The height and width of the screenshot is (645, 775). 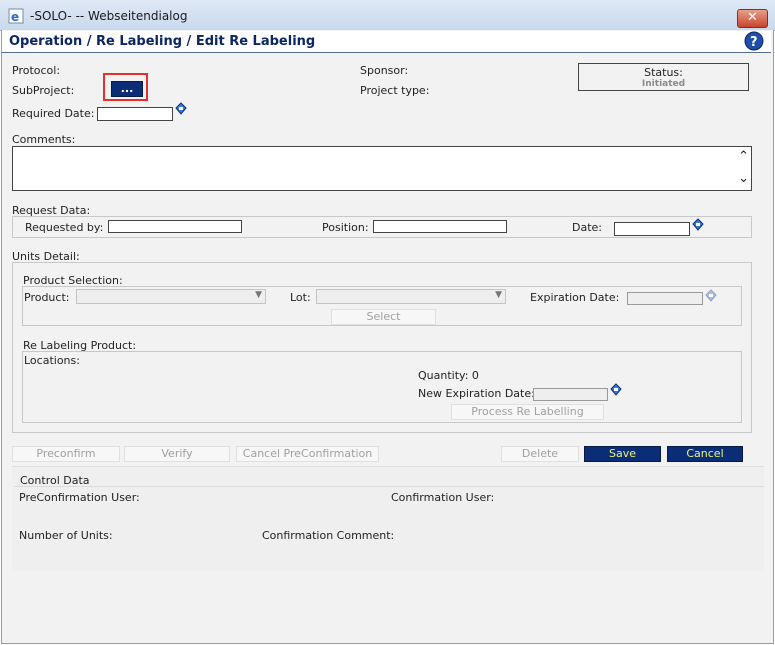 I want to click on expiration-date-label: Expiration Date:, so click(x=575, y=297).